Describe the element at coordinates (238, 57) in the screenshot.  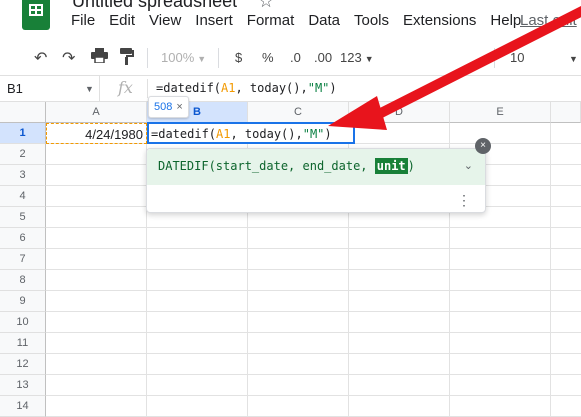
I see `currency-button: $` at that location.